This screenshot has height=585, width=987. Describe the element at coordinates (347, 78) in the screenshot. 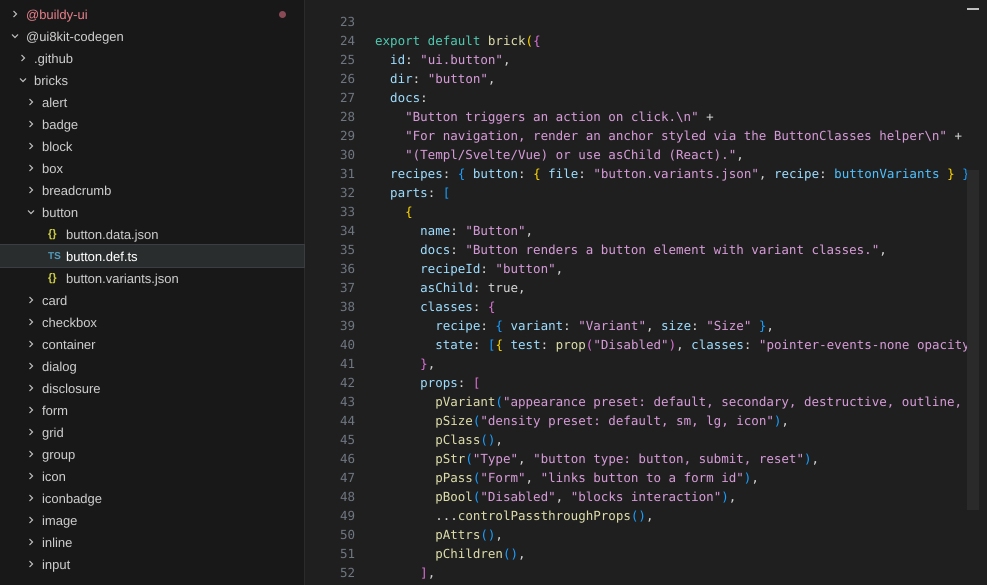

I see `line-number: 26` at that location.